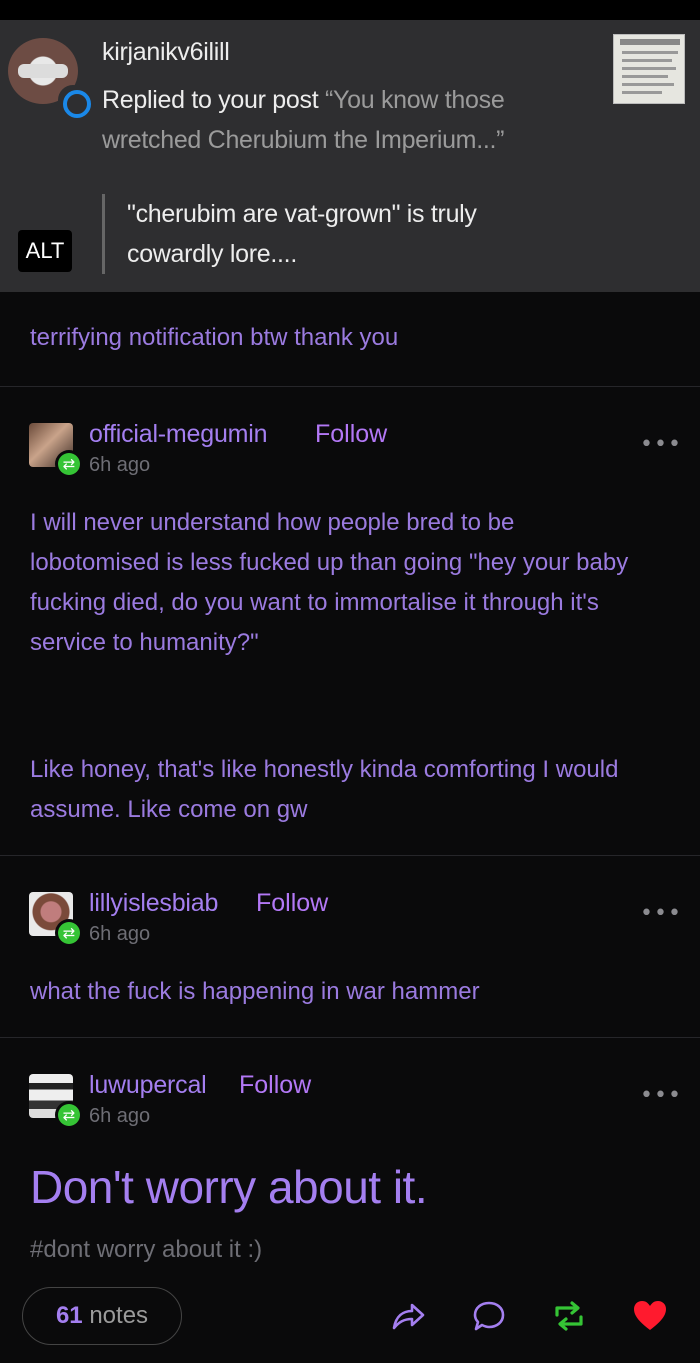 This screenshot has width=700, height=1363. I want to click on post-caption: terrifying notification btw thank you, so click(214, 337).